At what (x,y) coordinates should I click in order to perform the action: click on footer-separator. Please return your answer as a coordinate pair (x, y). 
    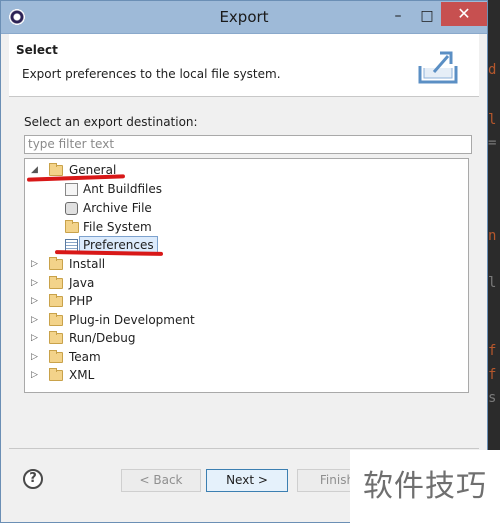
    Looking at the image, I should click on (244, 448).